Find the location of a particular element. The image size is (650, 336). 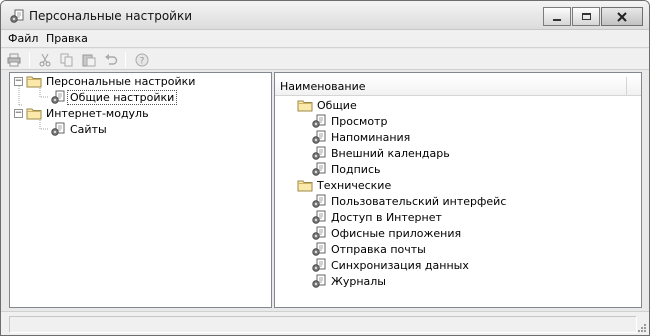

print-button is located at coordinates (14, 60).